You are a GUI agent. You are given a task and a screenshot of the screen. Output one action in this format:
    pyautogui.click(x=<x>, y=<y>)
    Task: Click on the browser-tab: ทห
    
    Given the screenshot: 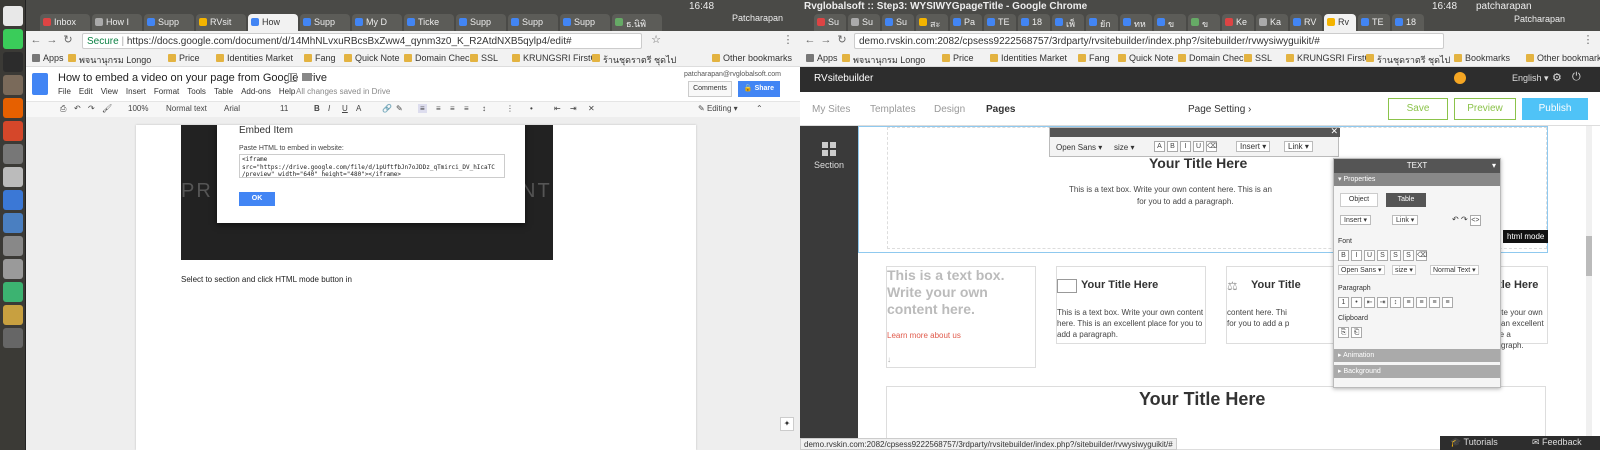 What is the action you would take?
    pyautogui.click(x=1136, y=22)
    